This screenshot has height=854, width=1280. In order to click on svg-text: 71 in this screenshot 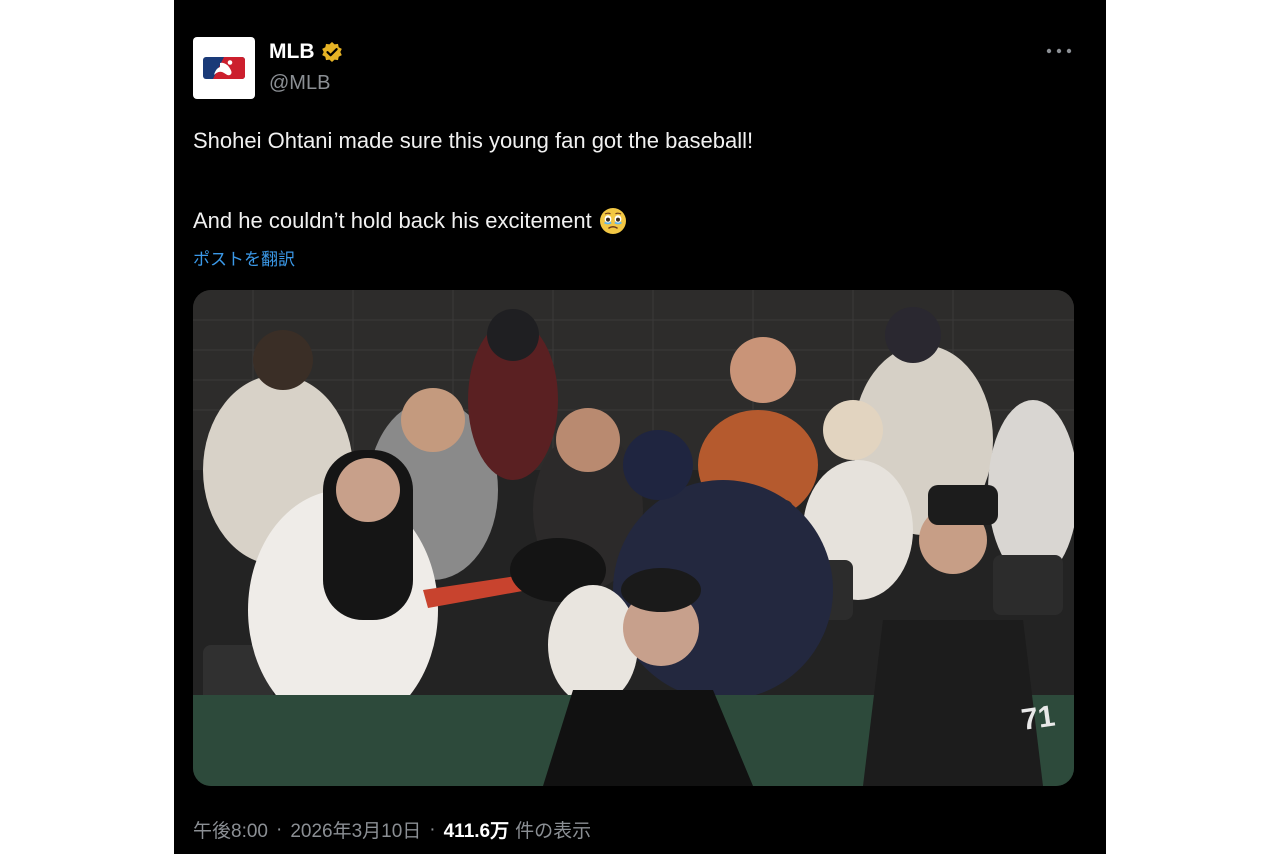, I will do `click(1038, 718)`.